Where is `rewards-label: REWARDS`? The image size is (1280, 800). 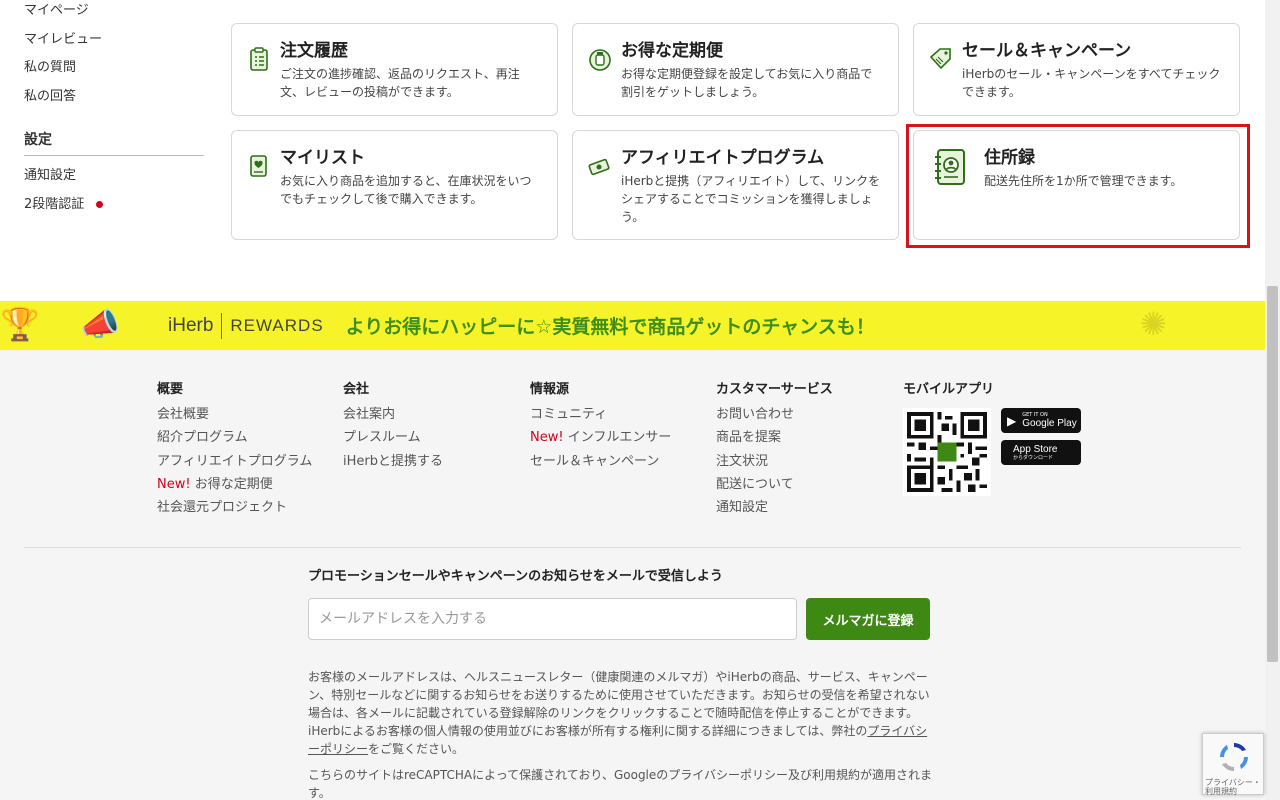
rewards-label: REWARDS is located at coordinates (277, 325).